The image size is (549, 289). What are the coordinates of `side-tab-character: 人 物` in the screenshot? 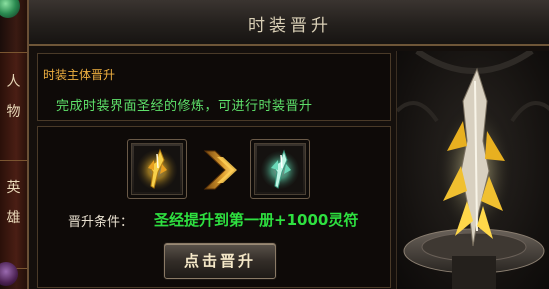 It's located at (13, 106).